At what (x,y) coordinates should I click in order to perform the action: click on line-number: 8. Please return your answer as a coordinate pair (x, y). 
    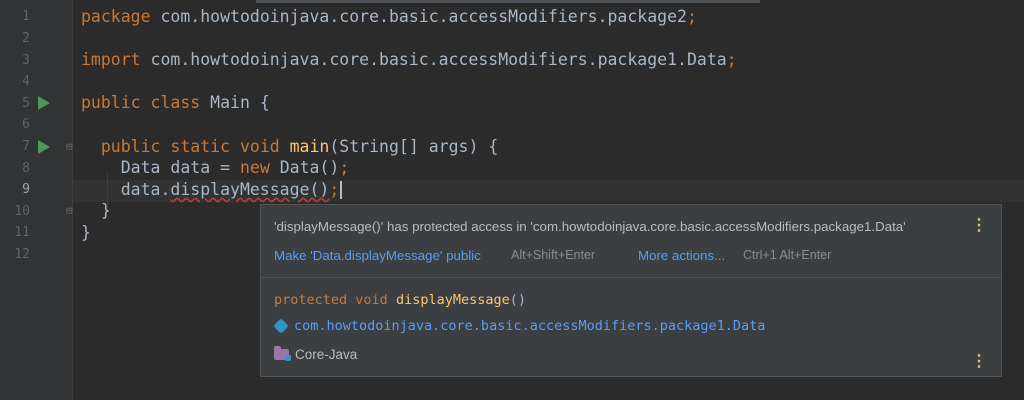
    Looking at the image, I should click on (26, 168).